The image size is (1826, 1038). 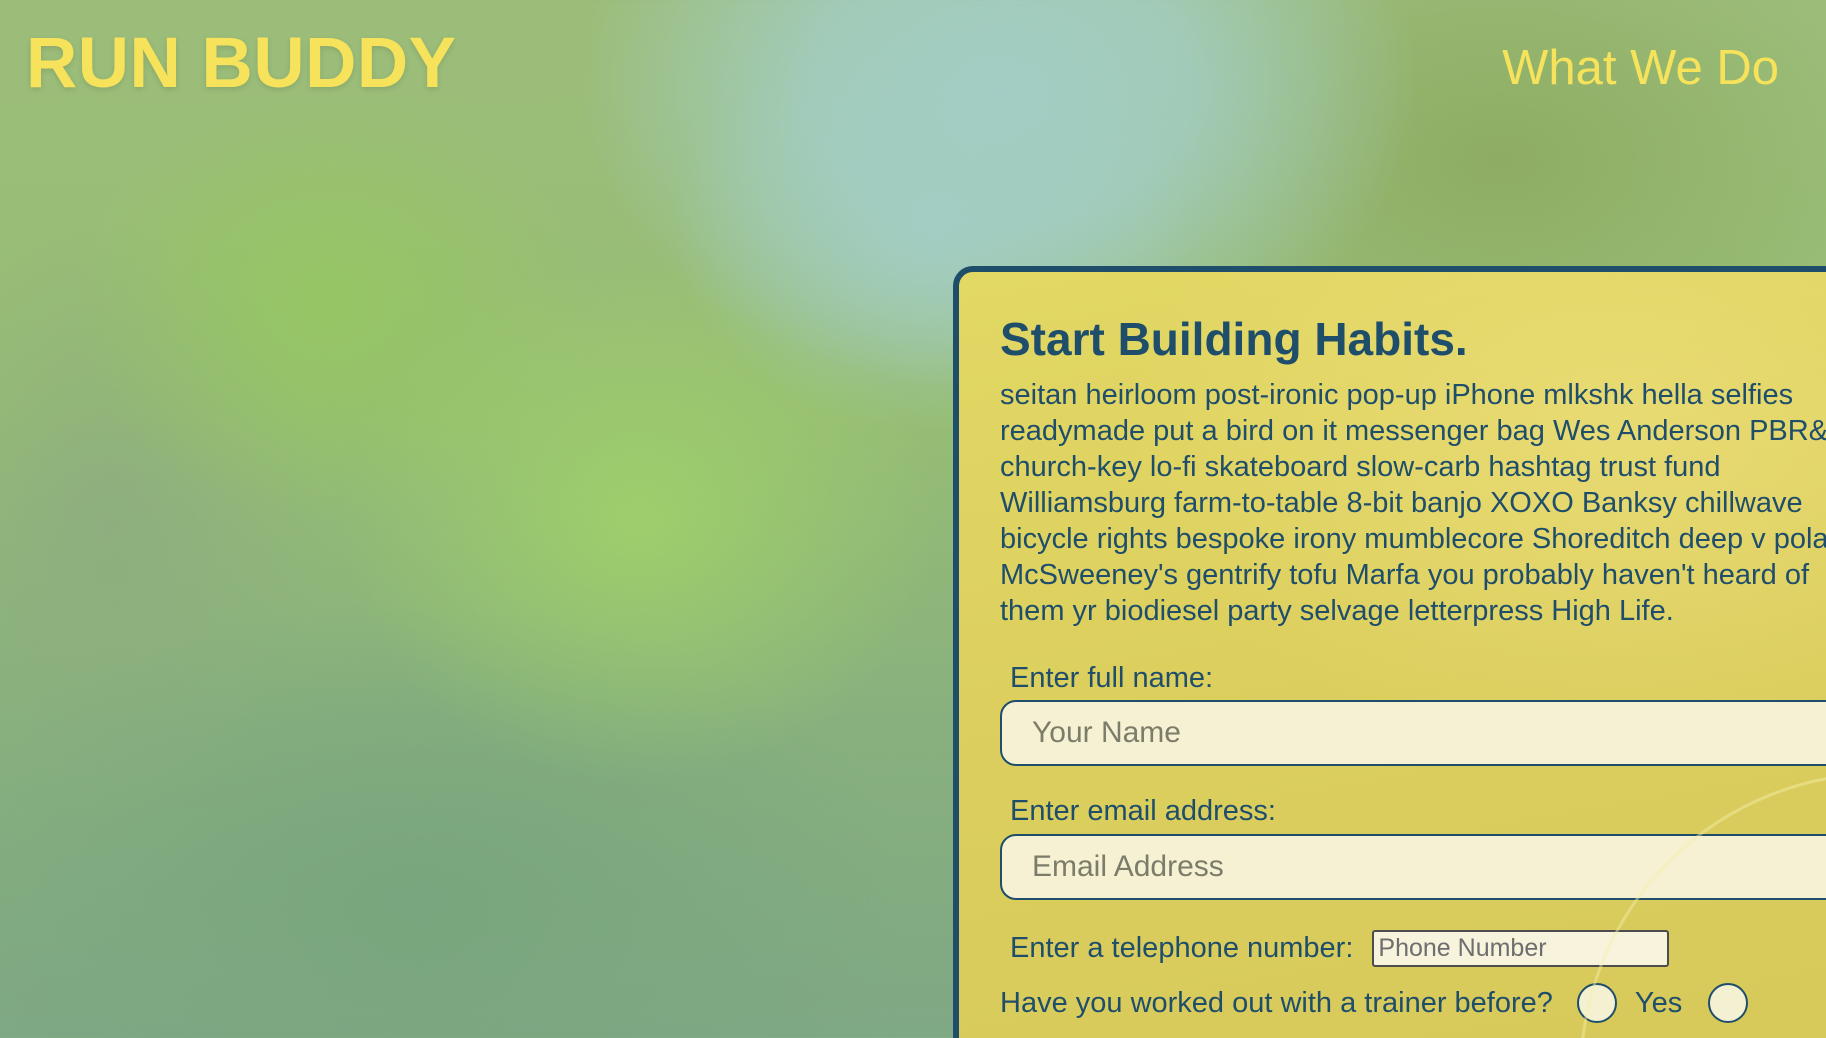 What do you see at coordinates (1658, 1002) in the screenshot?
I see `trainer-yes-label: Yes` at bounding box center [1658, 1002].